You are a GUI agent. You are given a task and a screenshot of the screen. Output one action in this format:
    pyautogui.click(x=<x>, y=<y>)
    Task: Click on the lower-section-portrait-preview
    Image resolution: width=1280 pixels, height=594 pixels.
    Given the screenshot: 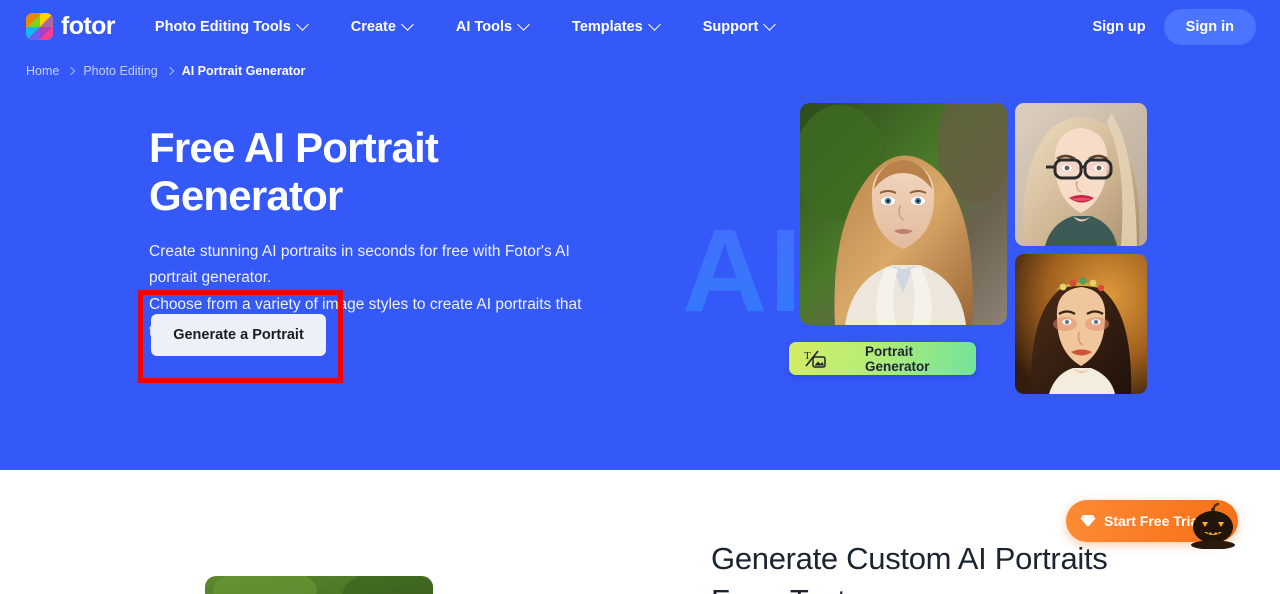 What is the action you would take?
    pyautogui.click(x=319, y=585)
    